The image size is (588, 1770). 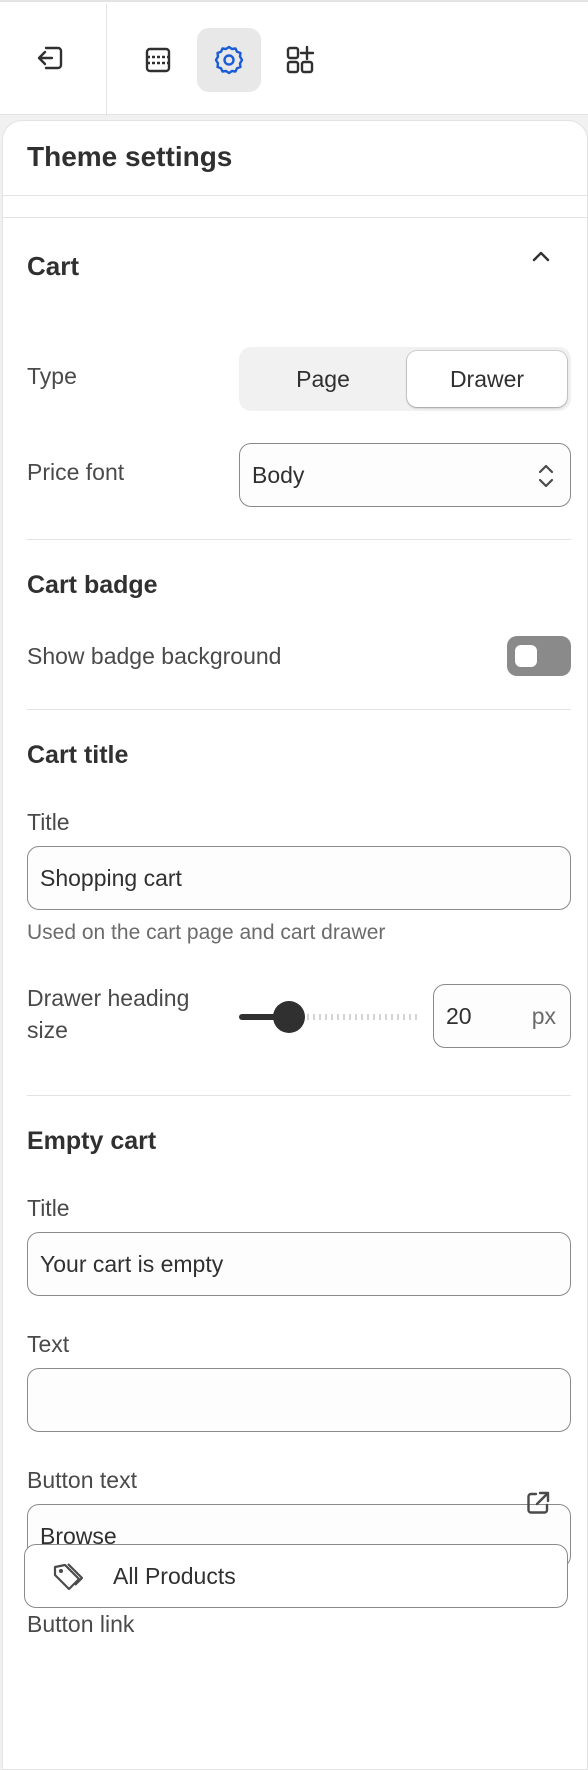 I want to click on text-label: Text, so click(x=48, y=1344).